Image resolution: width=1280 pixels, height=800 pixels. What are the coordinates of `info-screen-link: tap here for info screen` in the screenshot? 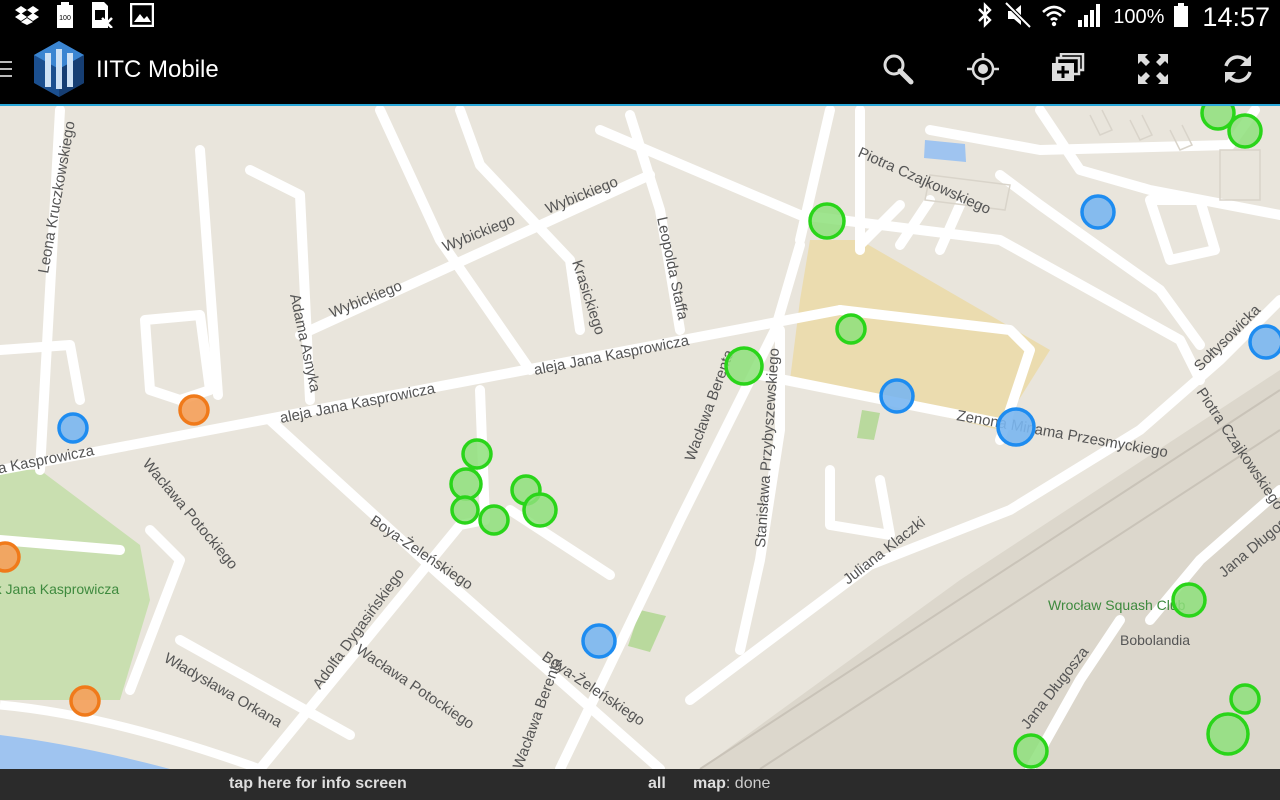 It's located at (318, 784).